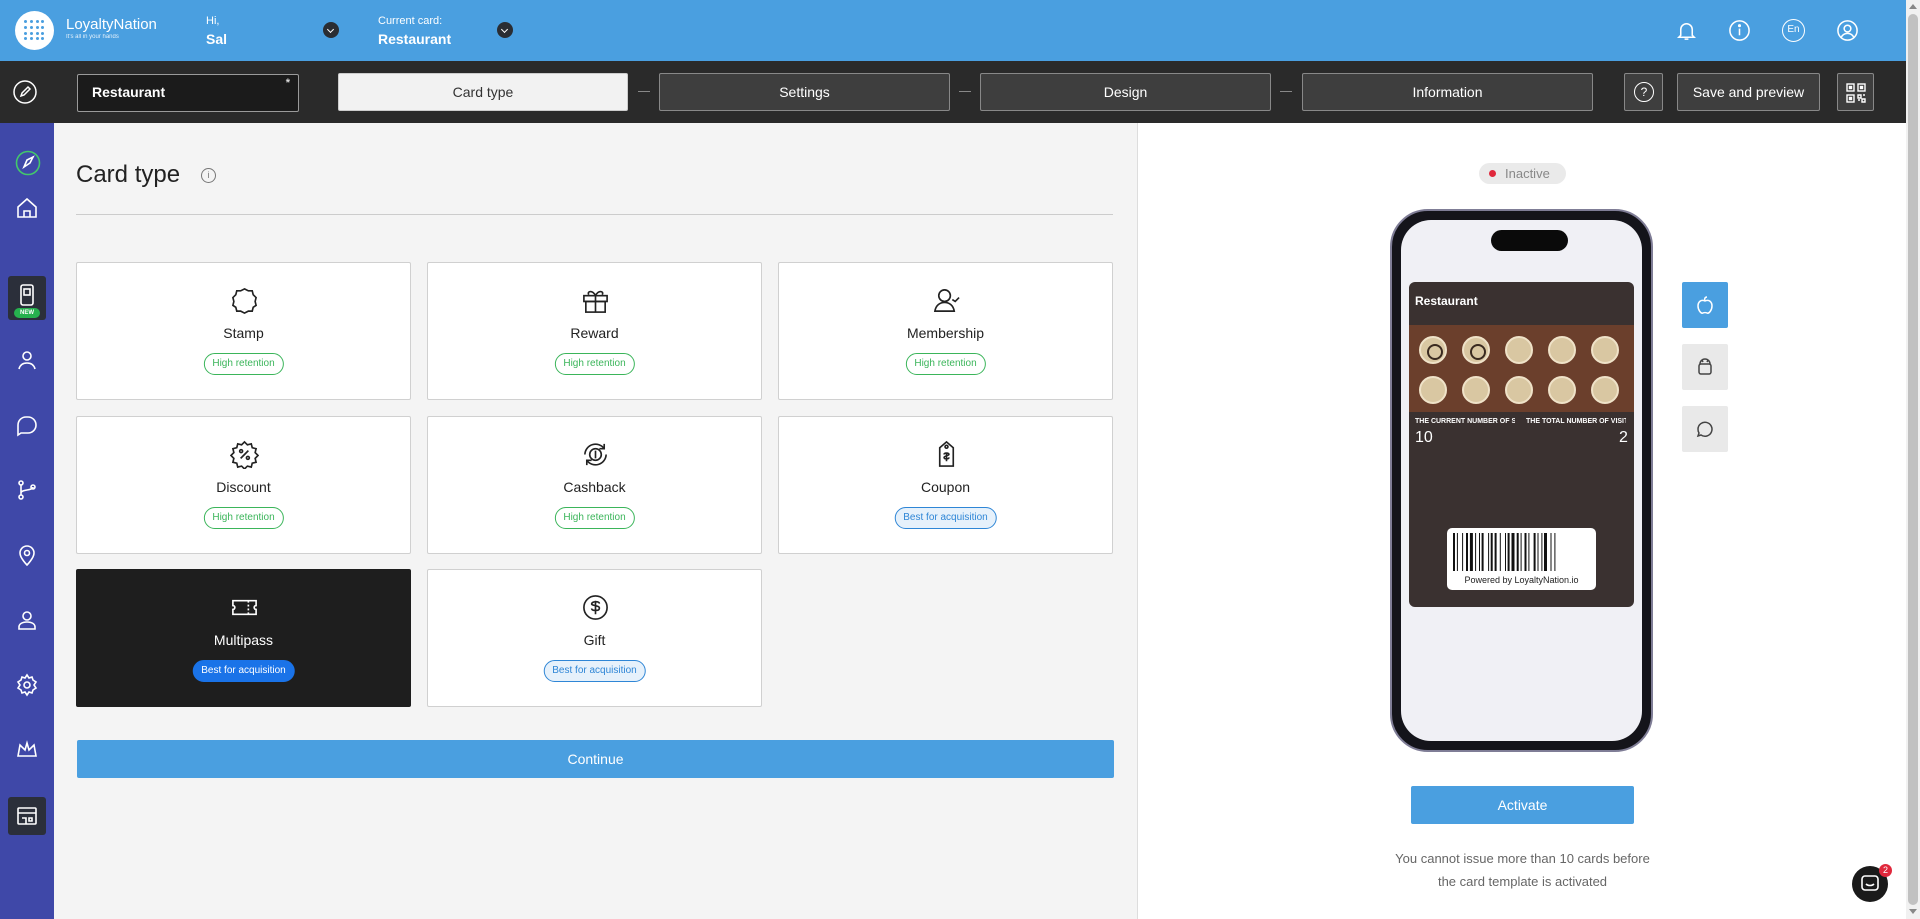  What do you see at coordinates (287, 83) in the screenshot?
I see `required-mark: *` at bounding box center [287, 83].